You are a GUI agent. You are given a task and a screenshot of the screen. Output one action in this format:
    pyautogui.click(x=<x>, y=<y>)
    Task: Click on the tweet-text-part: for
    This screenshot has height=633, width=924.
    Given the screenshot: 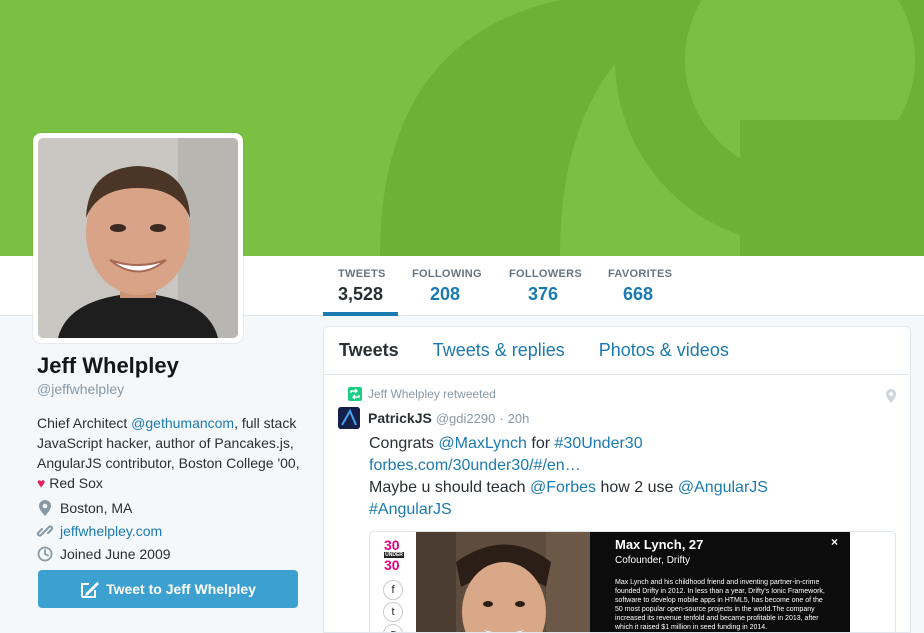 What is the action you would take?
    pyautogui.click(x=540, y=443)
    